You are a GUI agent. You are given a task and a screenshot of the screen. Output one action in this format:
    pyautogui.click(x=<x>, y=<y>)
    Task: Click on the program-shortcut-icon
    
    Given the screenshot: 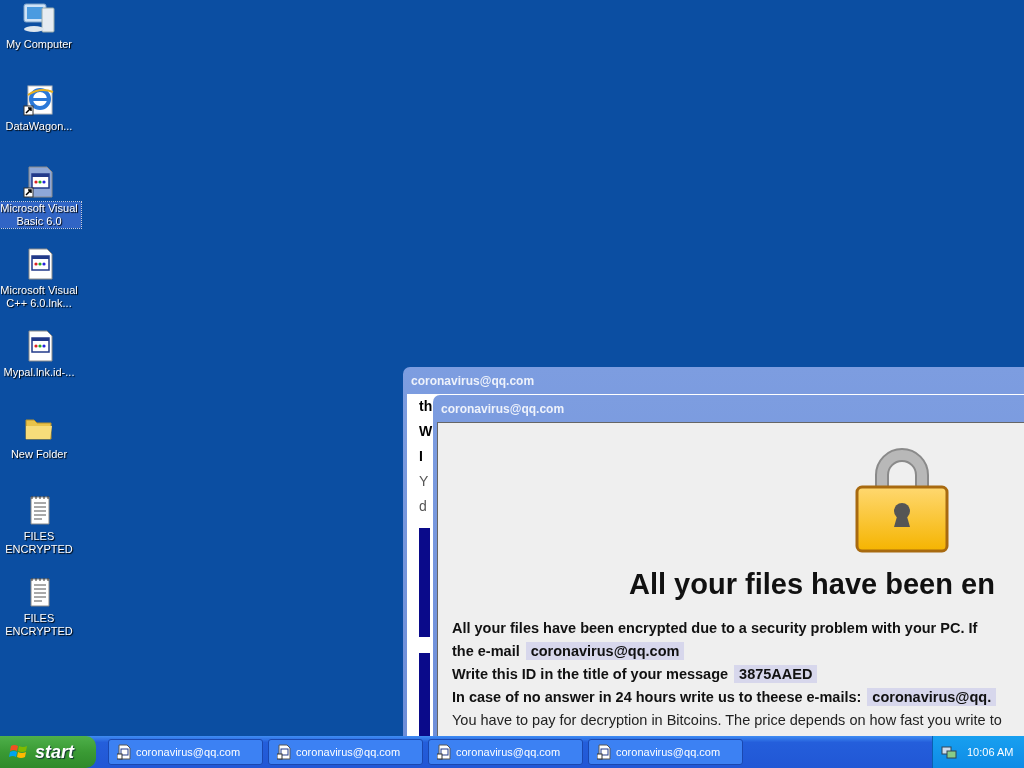 What is the action you would take?
    pyautogui.click(x=39, y=182)
    